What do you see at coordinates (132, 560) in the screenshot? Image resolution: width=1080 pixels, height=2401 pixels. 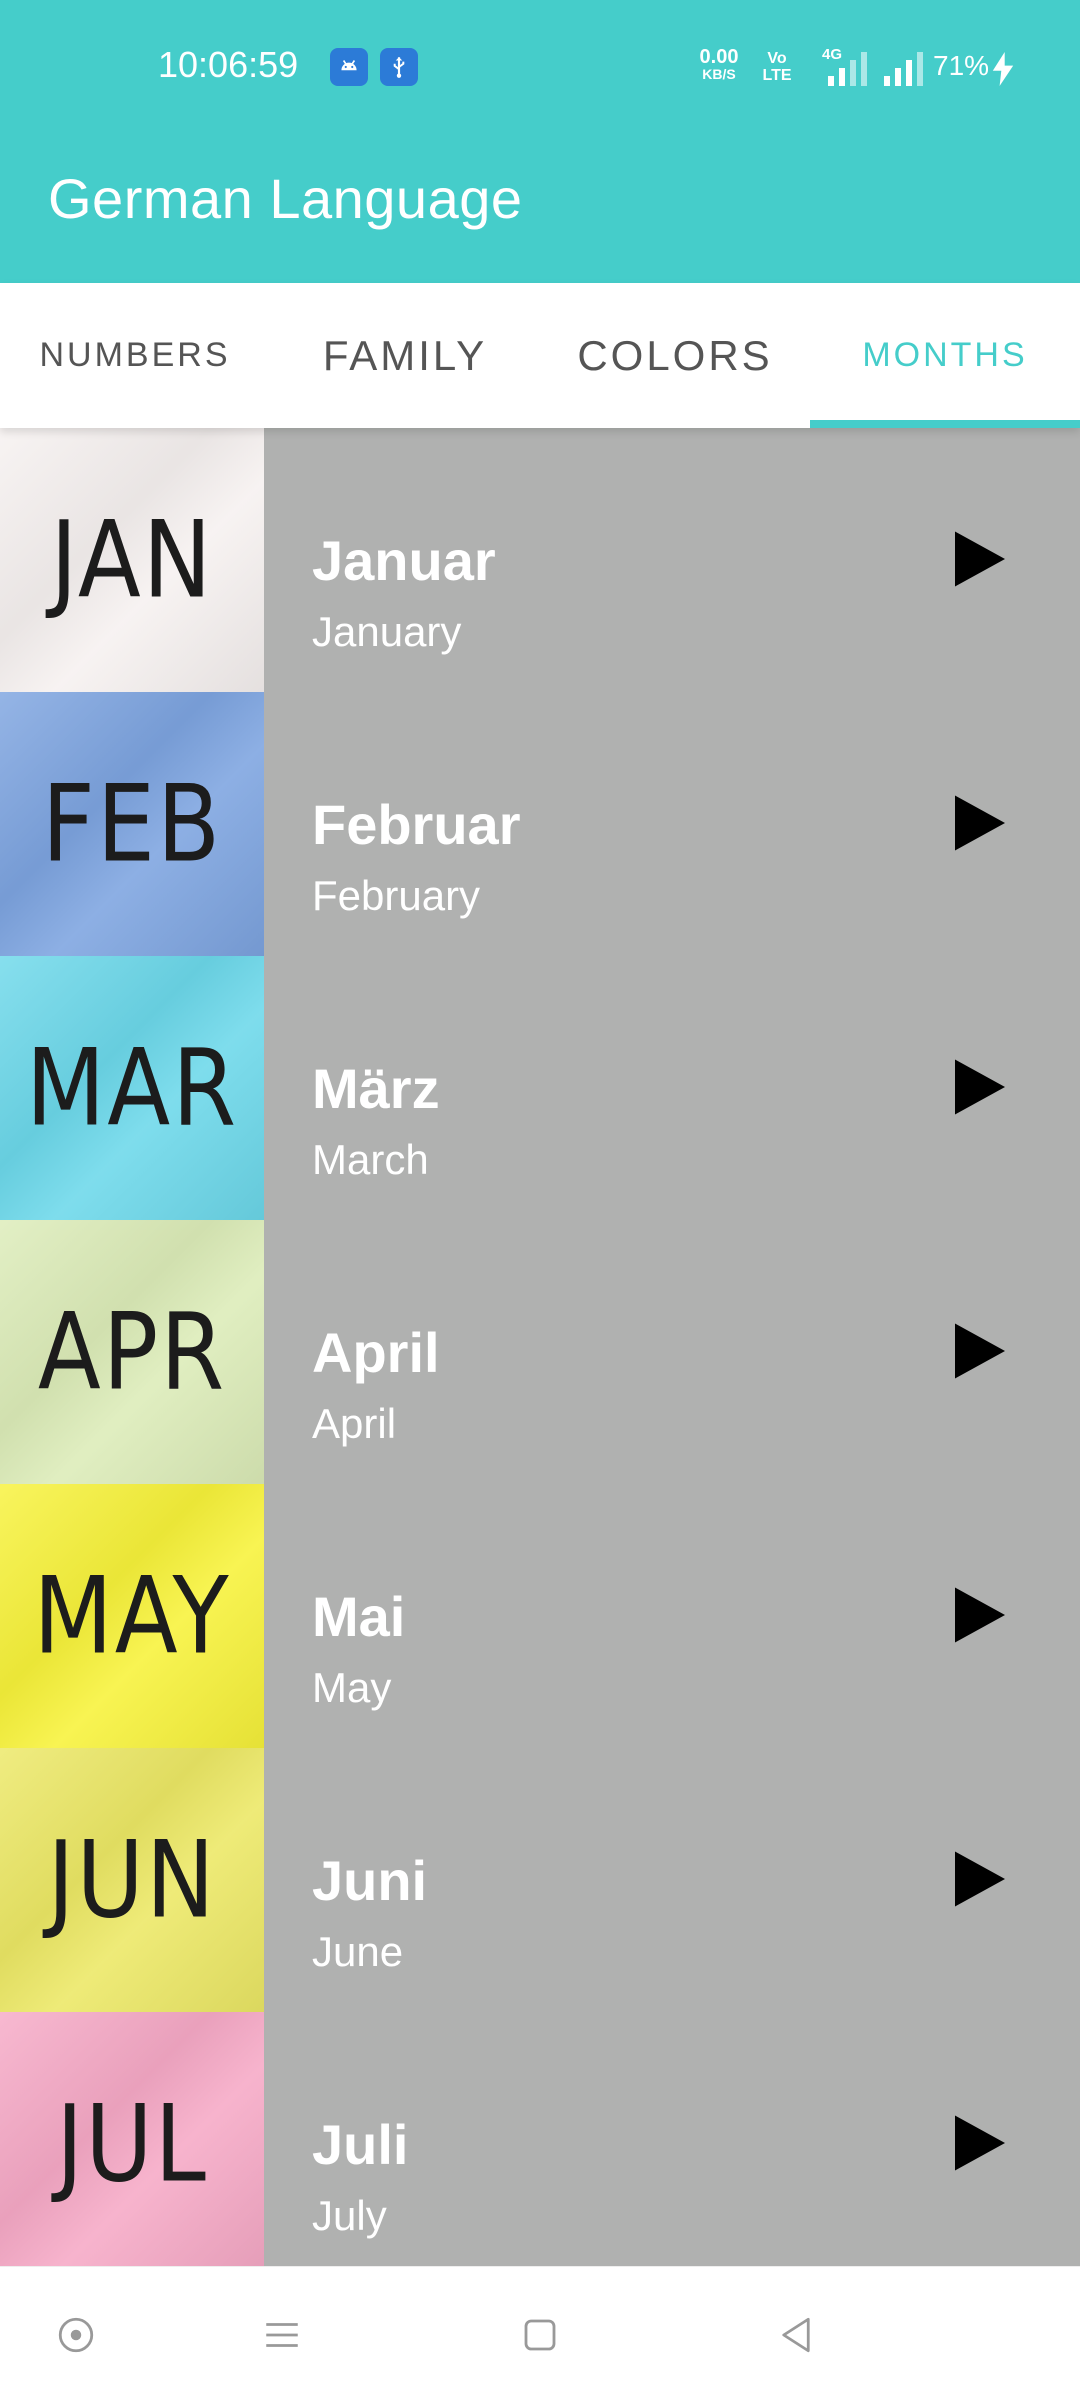 I see `month-thumbnail: JAN` at bounding box center [132, 560].